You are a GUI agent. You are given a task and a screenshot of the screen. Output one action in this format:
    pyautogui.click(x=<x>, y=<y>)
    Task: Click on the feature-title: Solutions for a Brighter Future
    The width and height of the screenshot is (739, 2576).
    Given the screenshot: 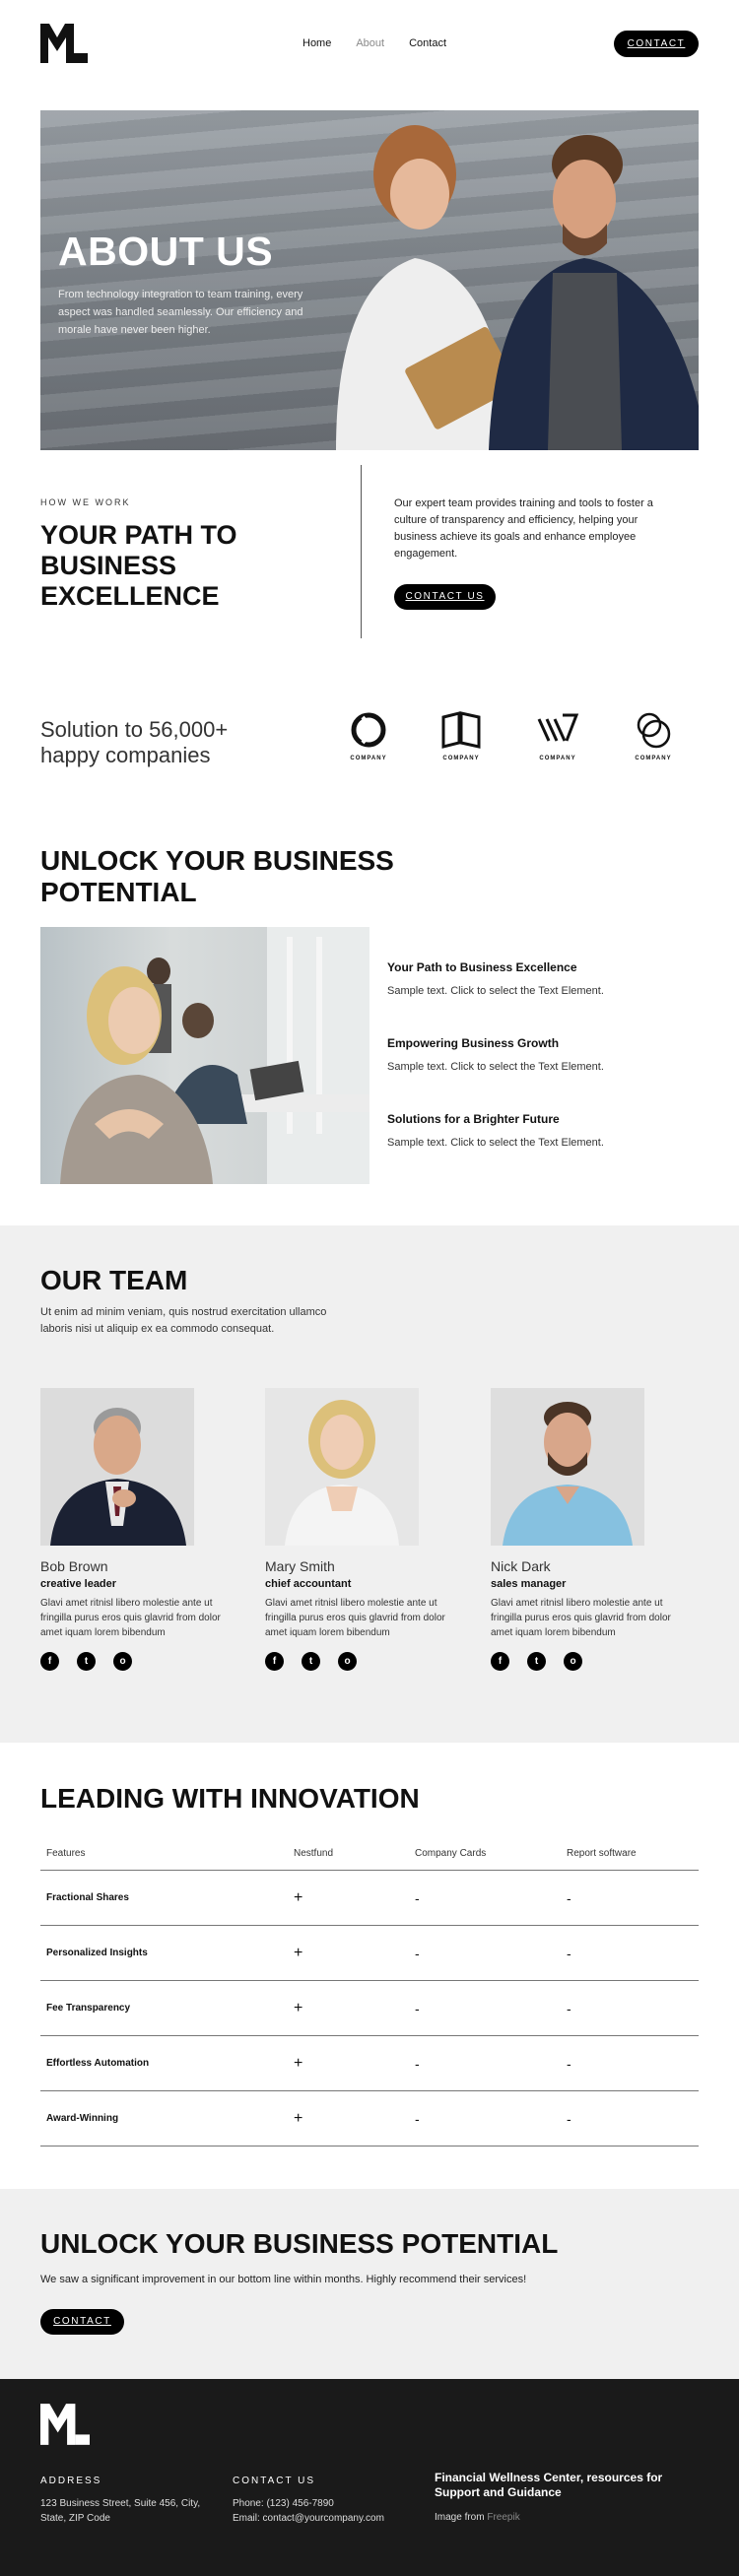 What is the action you would take?
    pyautogui.click(x=473, y=1119)
    